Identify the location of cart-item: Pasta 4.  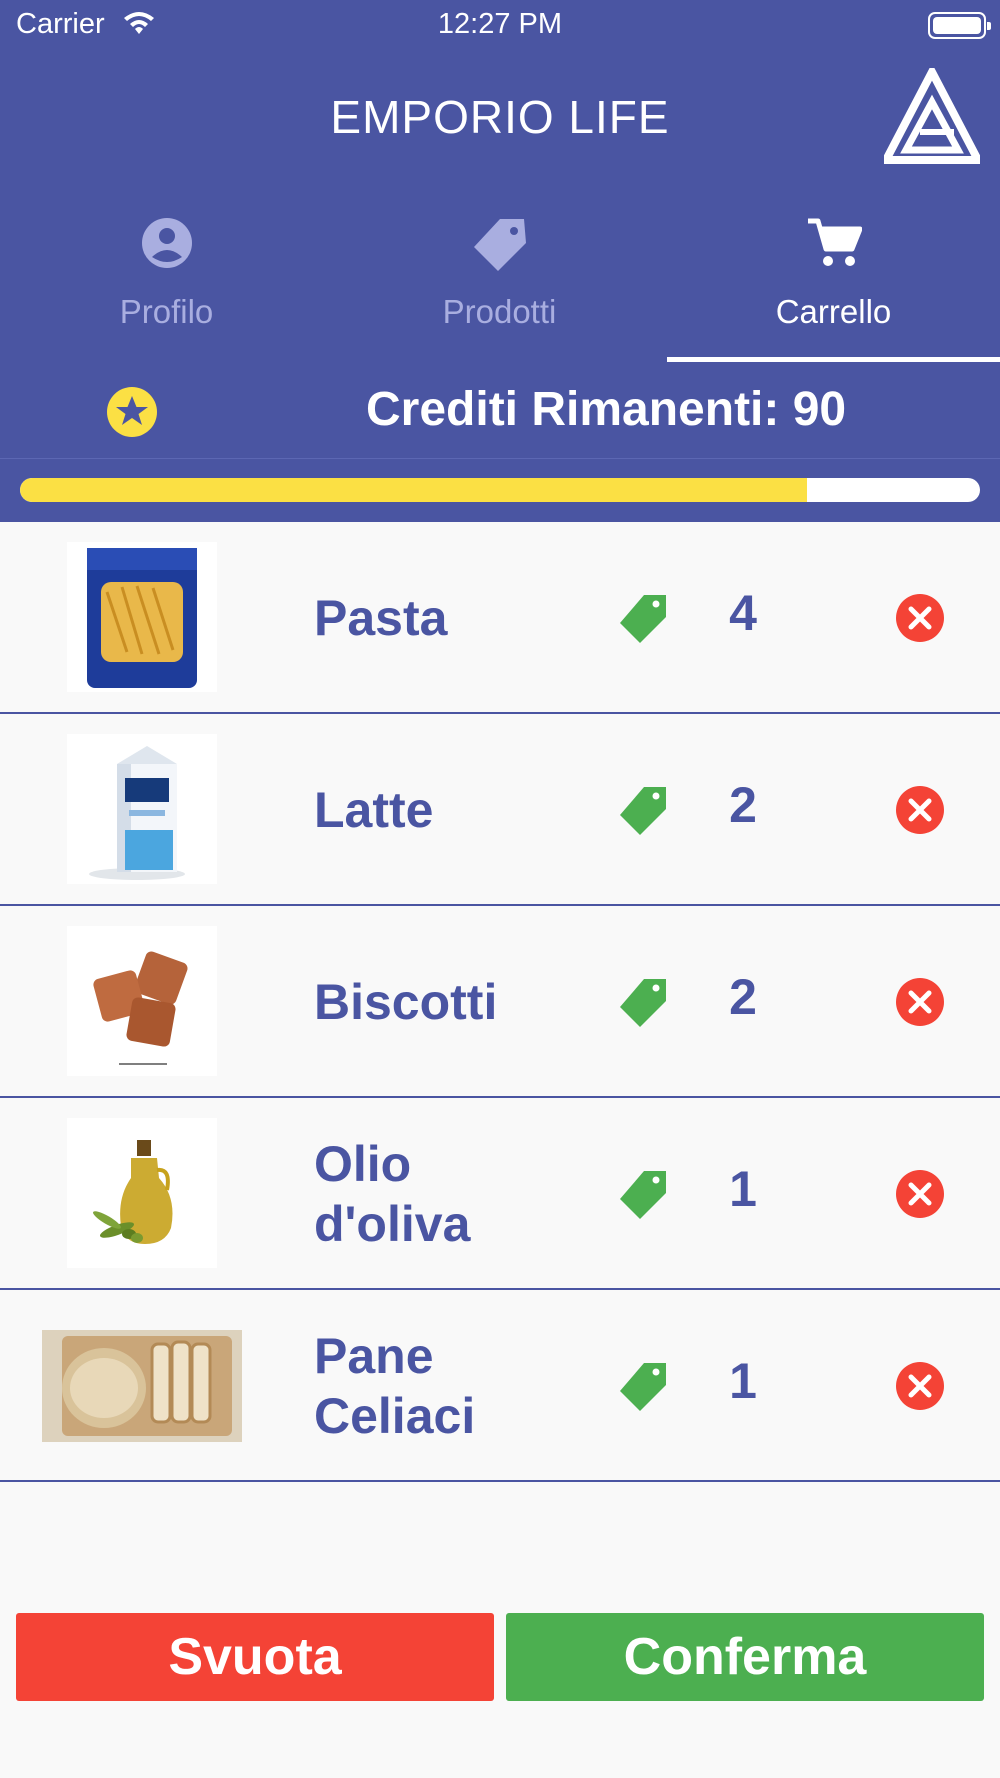
(500, 618).